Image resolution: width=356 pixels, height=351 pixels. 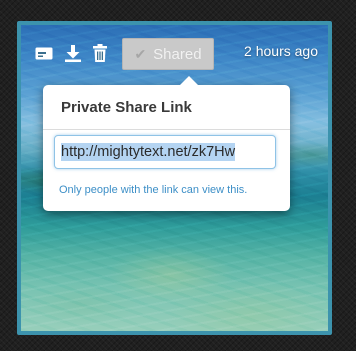 I want to click on trash-icon, so click(x=100, y=53).